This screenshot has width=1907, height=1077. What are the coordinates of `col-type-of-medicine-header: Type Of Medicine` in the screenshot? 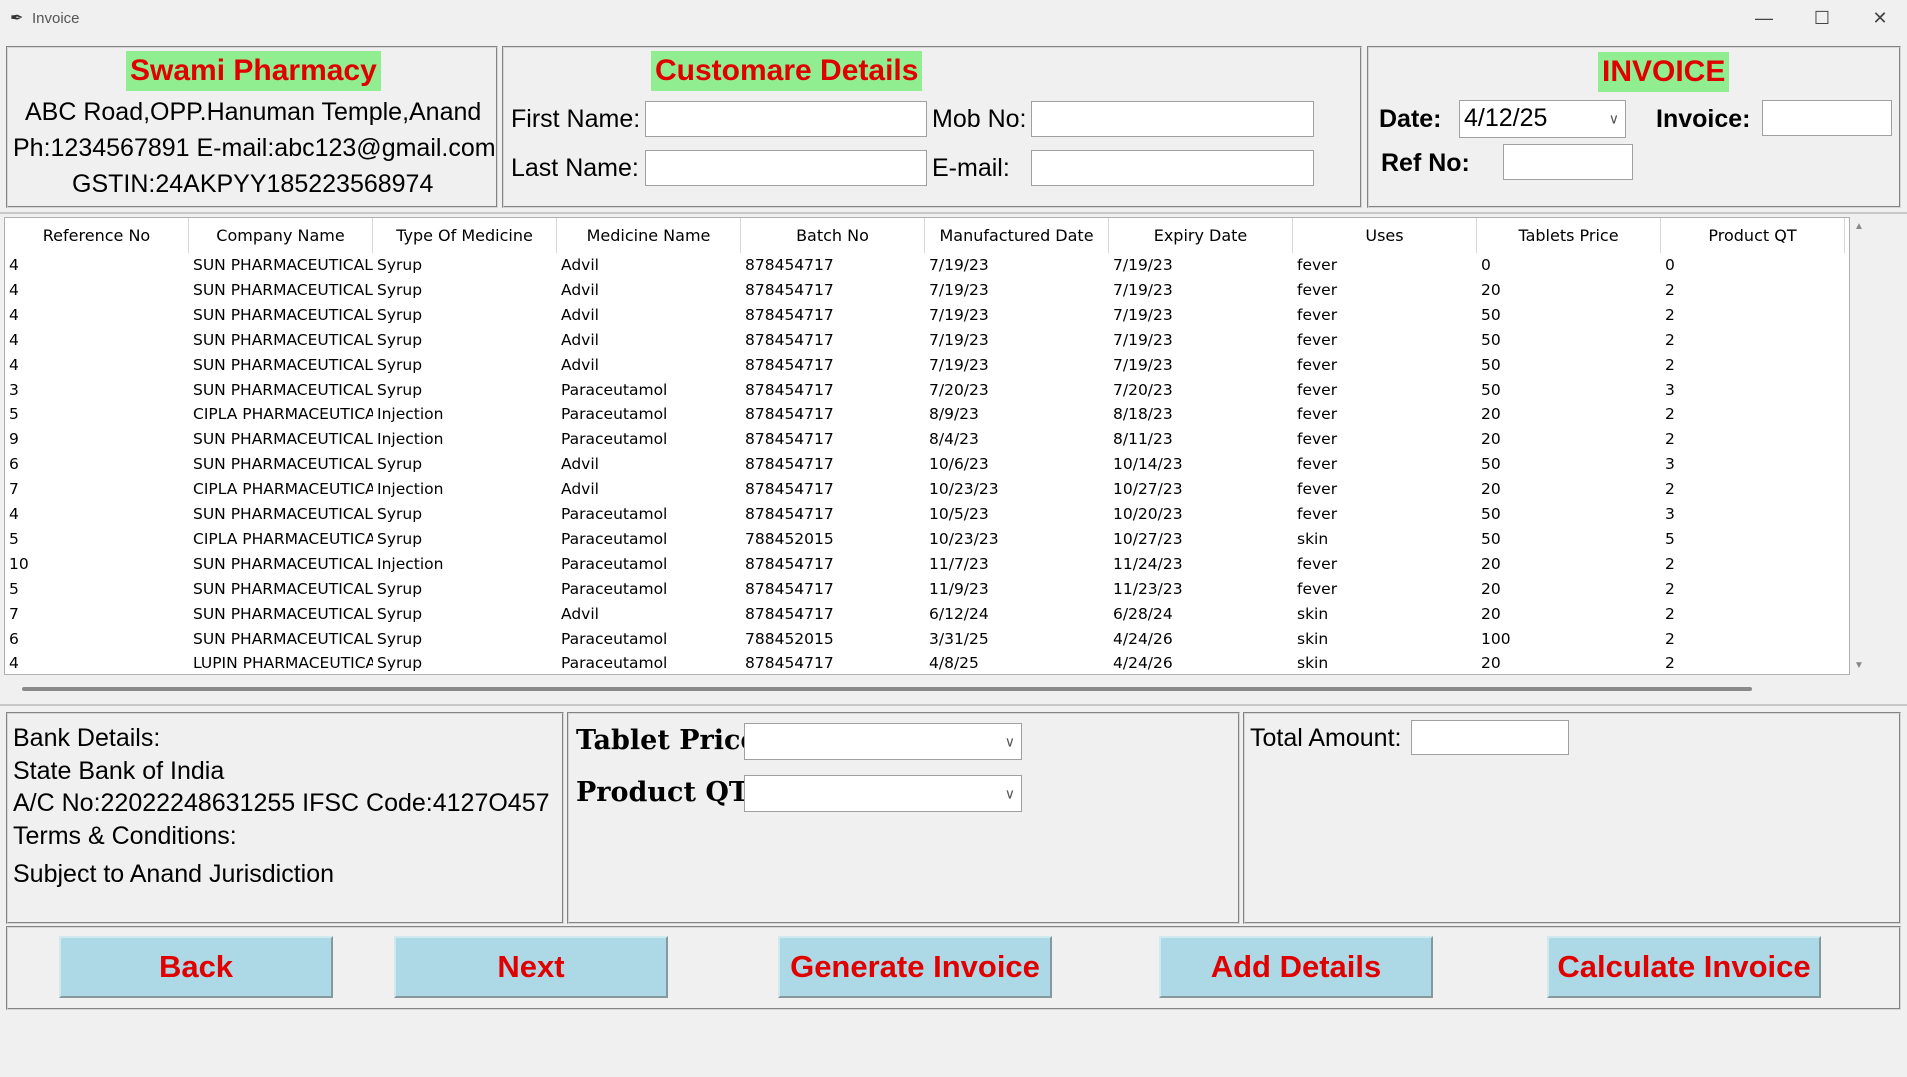 It's located at (465, 235).